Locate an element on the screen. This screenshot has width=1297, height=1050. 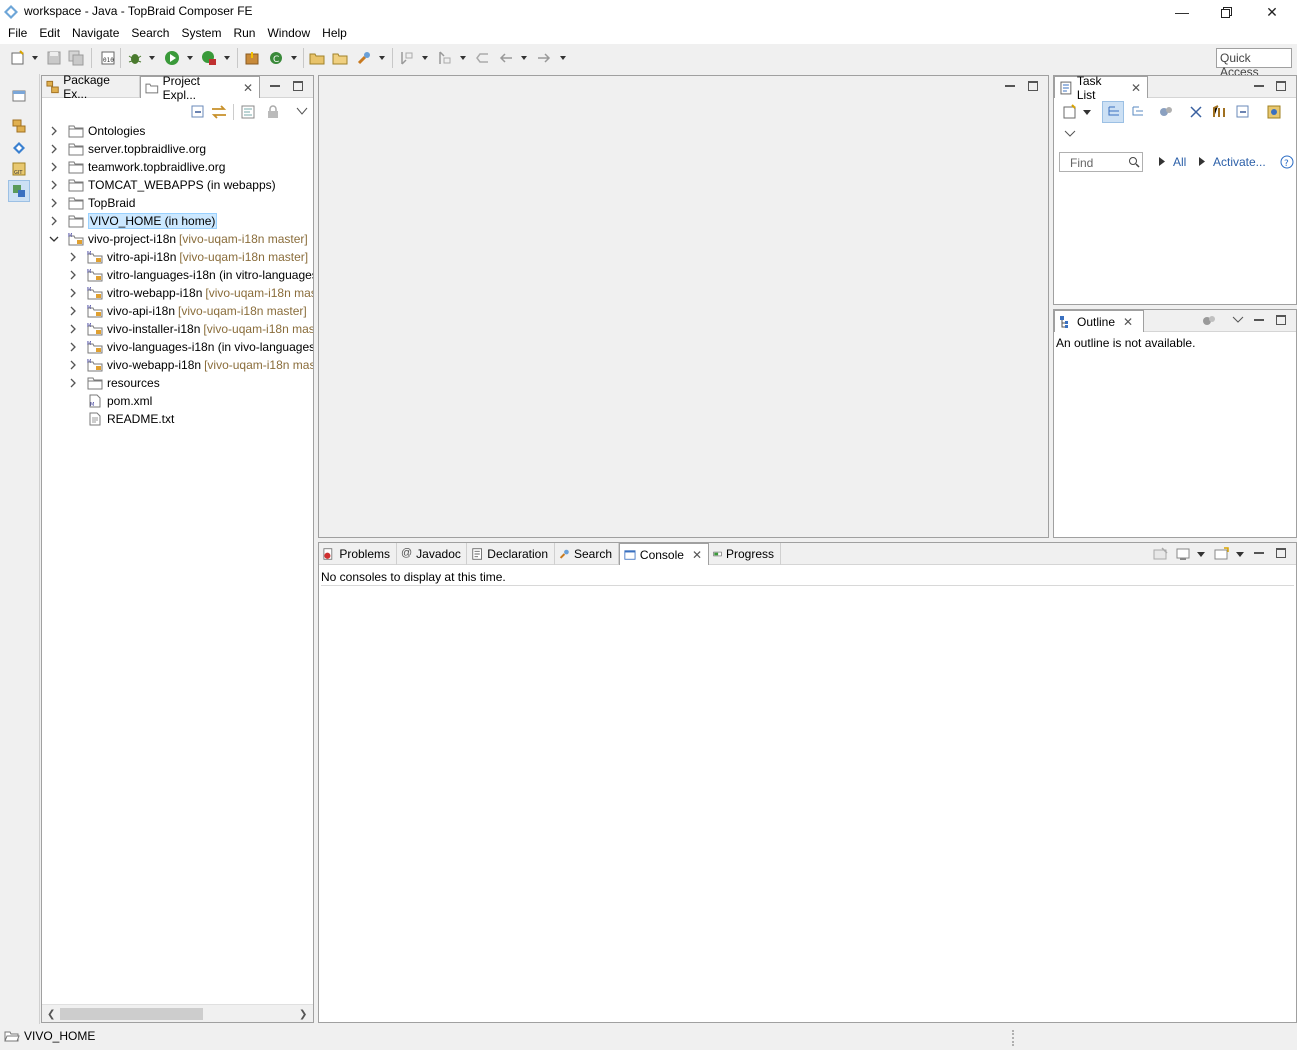
tree-item: TopBraid is located at coordinates (92, 203).